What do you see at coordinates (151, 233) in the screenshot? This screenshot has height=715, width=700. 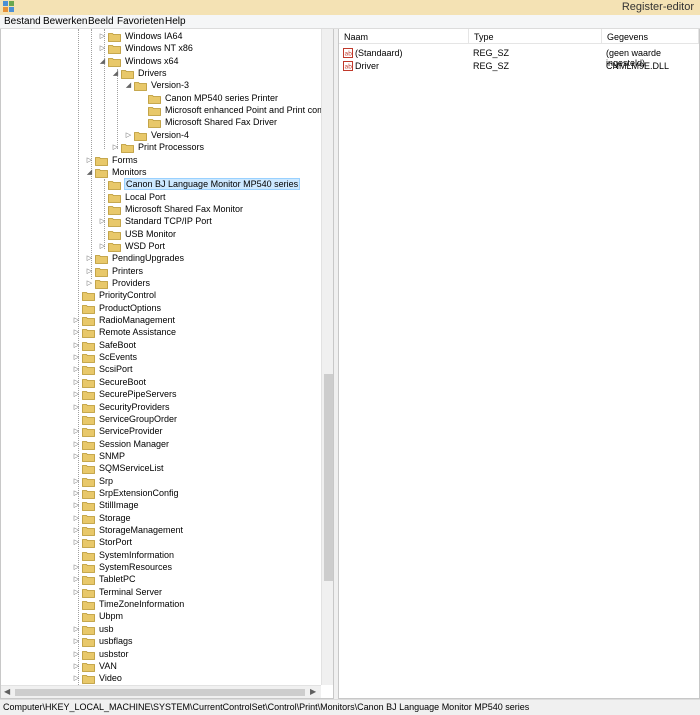 I see `tree-node-label: USB Monitor` at bounding box center [151, 233].